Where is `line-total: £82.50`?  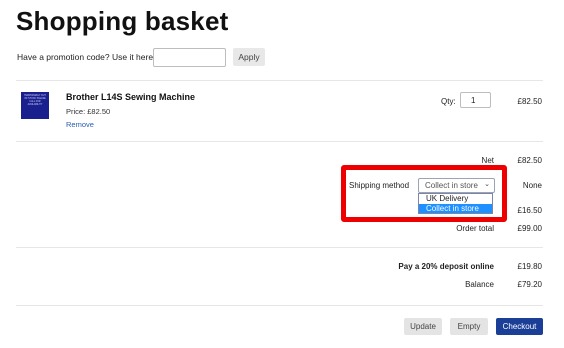
line-total: £82.50 is located at coordinates (529, 101).